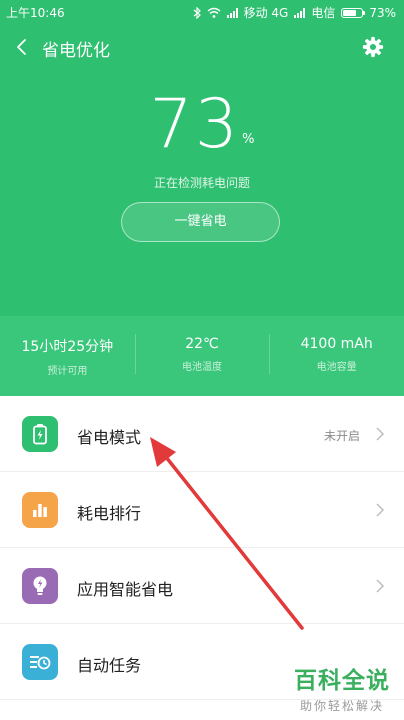 Image resolution: width=404 pixels, height=720 pixels. What do you see at coordinates (202, 367) in the screenshot?
I see `stat-label: 电池温度` at bounding box center [202, 367].